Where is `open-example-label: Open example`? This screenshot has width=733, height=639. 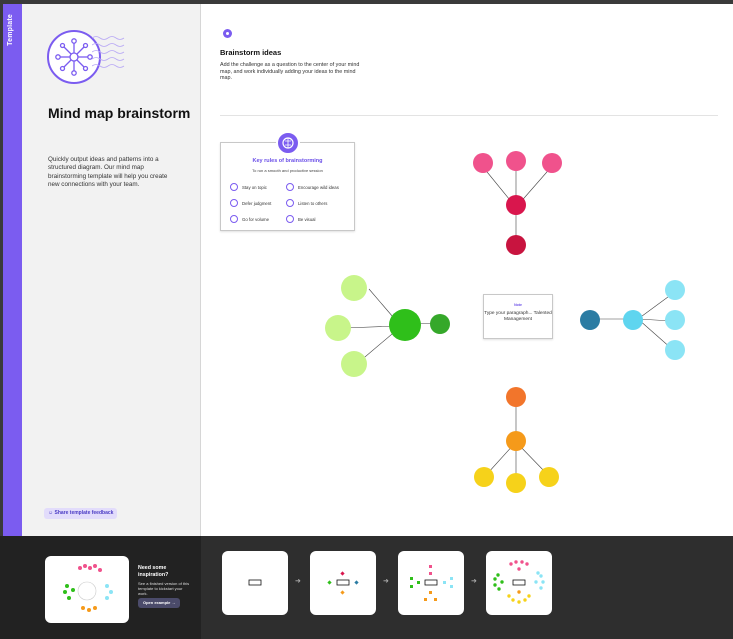 open-example-label: Open example is located at coordinates (157, 602).